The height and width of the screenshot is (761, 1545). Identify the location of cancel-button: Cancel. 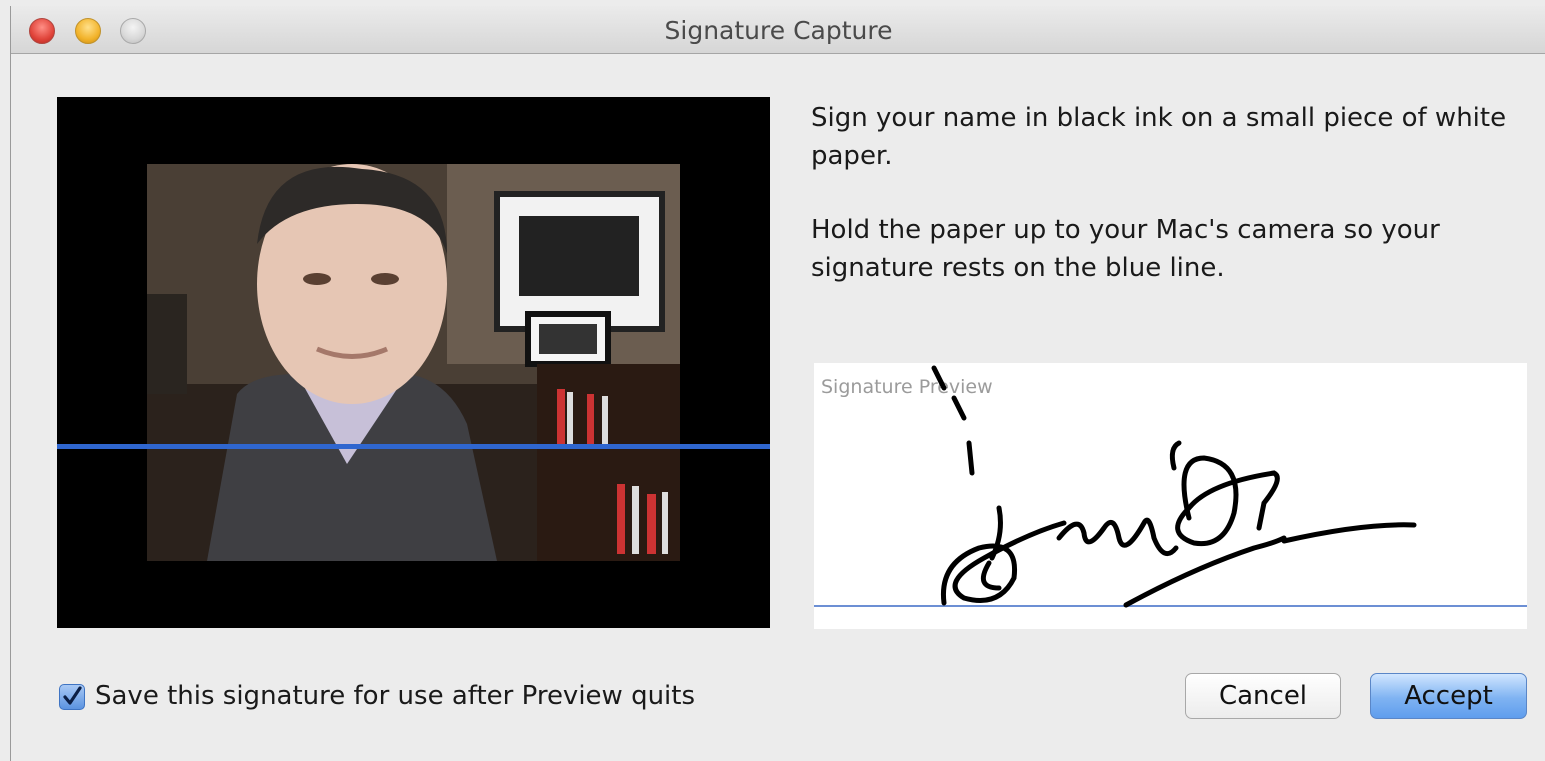
(1263, 696).